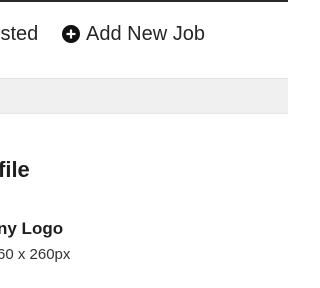 The width and height of the screenshot is (320, 288). I want to click on profile-section-title: file, so click(15, 169).